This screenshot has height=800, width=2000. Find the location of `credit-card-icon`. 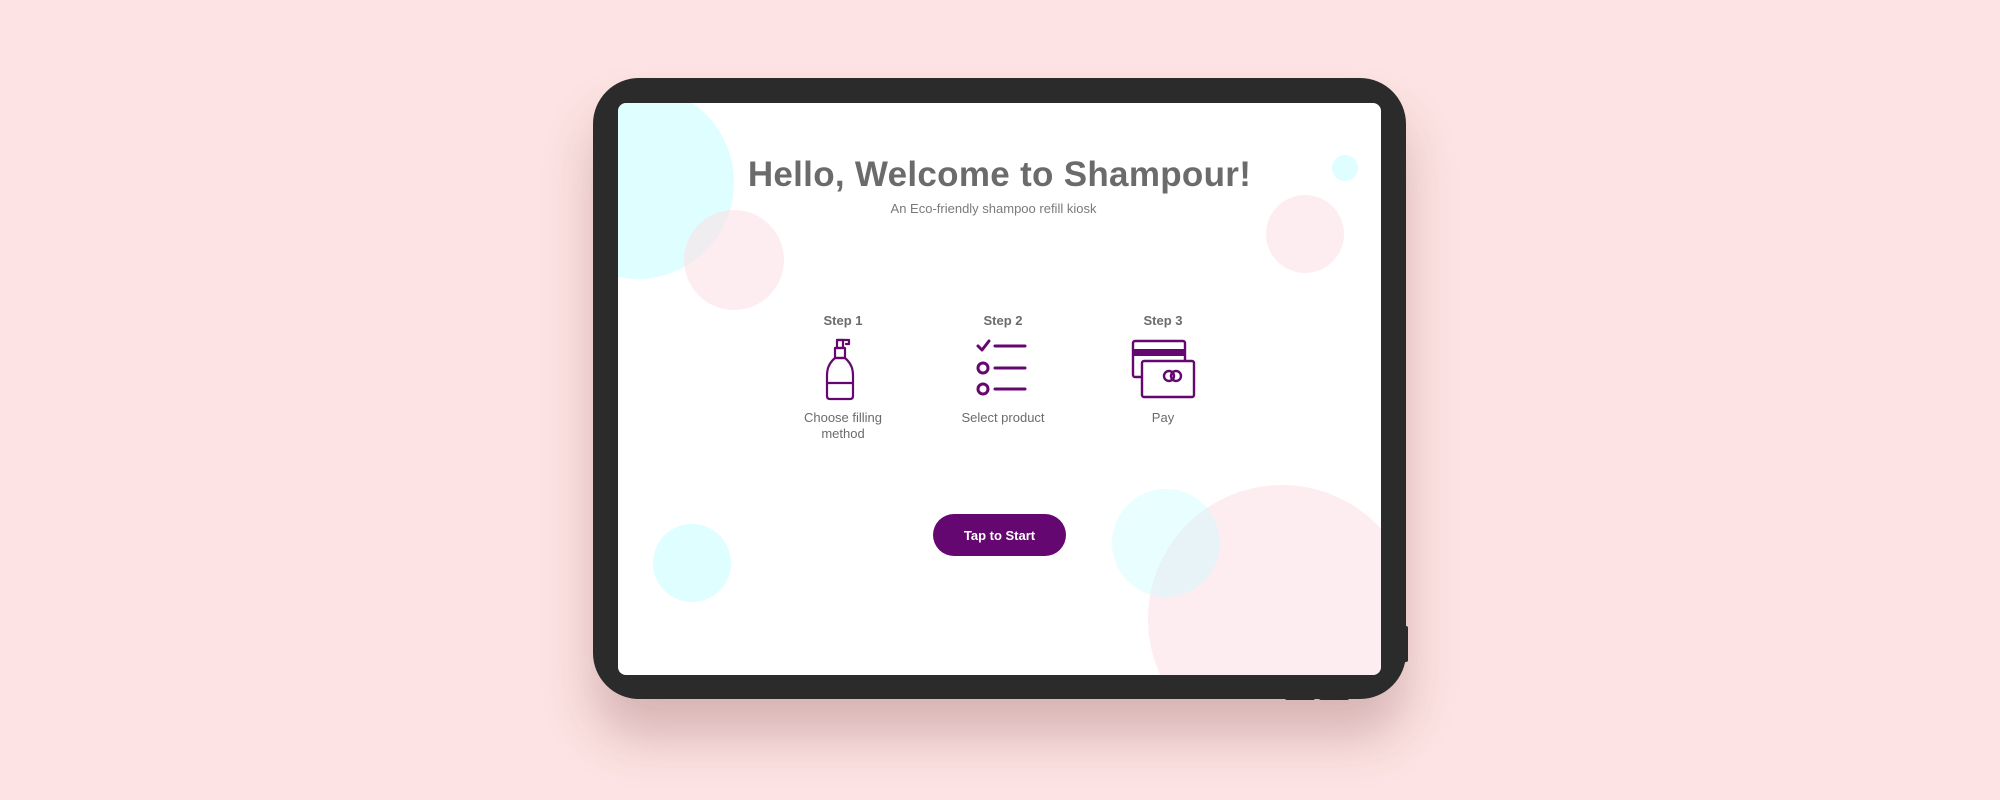

credit-card-icon is located at coordinates (1163, 369).